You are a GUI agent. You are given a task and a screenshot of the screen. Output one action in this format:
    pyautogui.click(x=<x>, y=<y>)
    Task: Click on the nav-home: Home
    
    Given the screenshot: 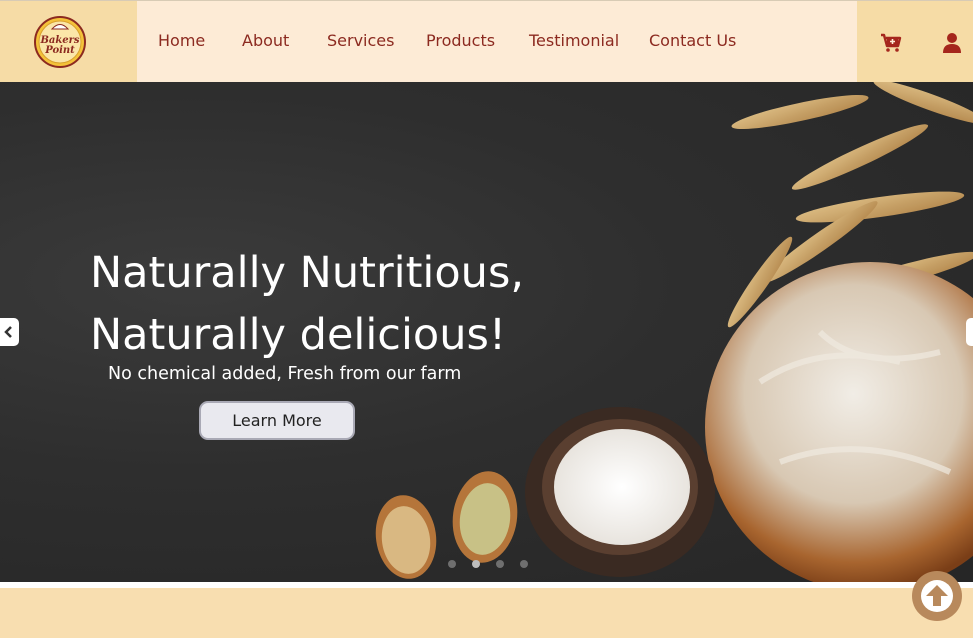 What is the action you would take?
    pyautogui.click(x=181, y=40)
    